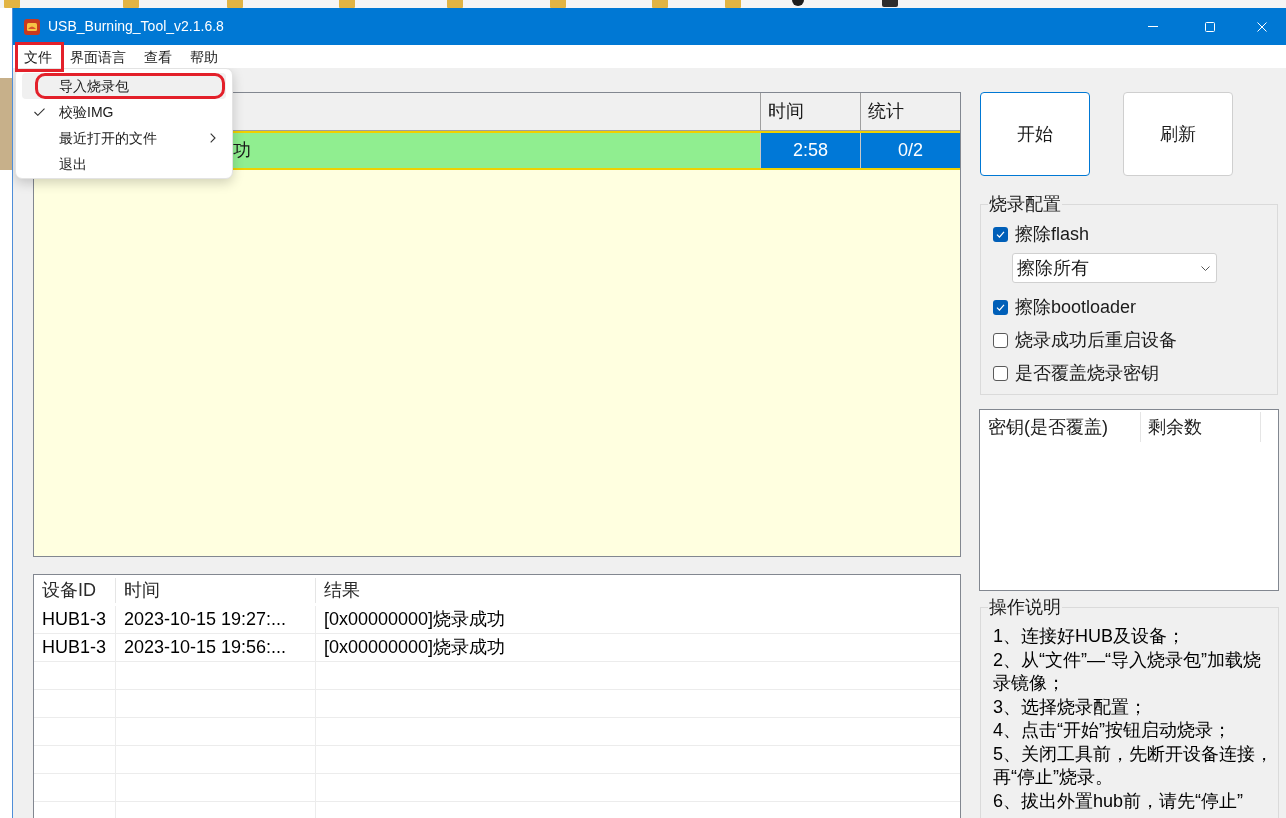  What do you see at coordinates (1112, 730) in the screenshot?
I see `instruction-text: 4、点击“开始”按钮启动烧录；` at bounding box center [1112, 730].